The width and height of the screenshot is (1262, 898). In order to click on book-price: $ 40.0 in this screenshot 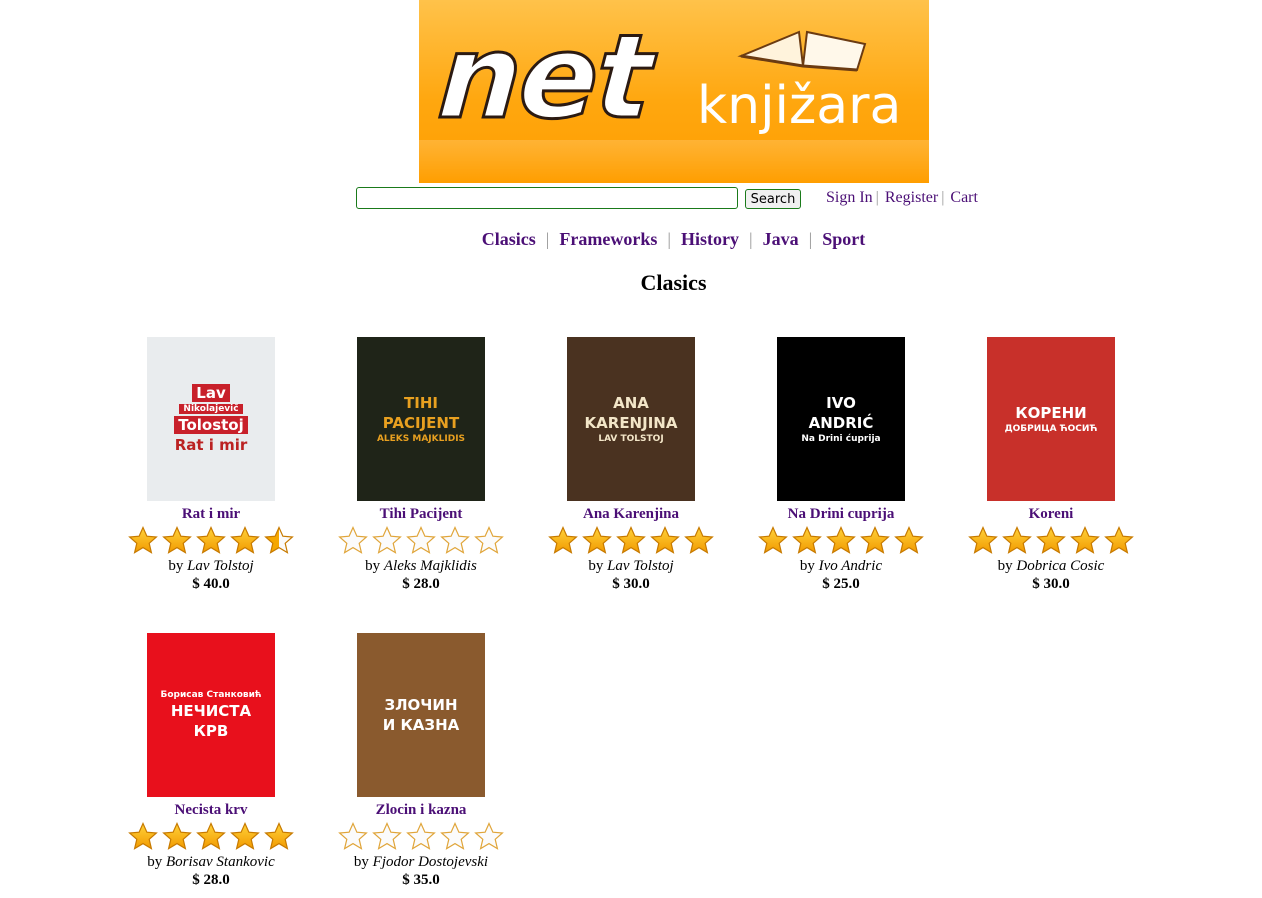, I will do `click(211, 584)`.